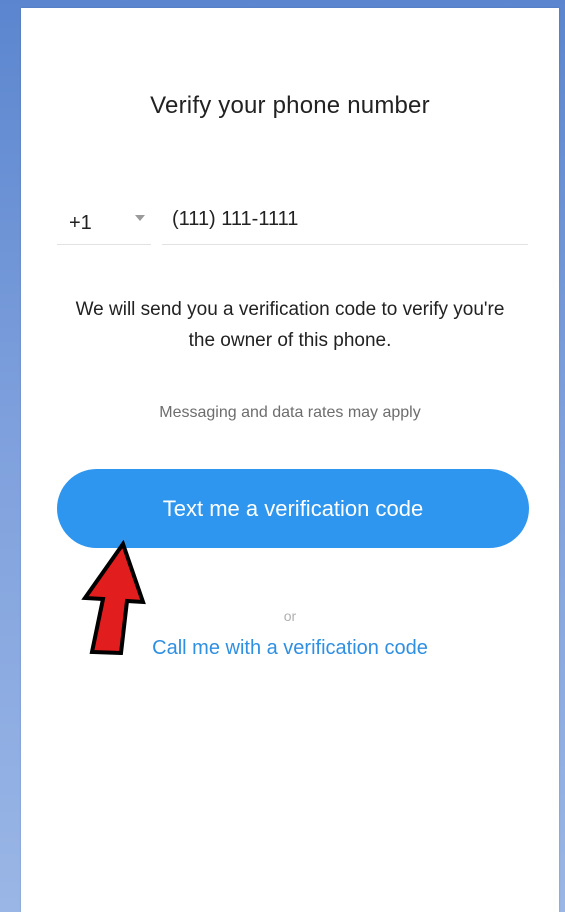 This screenshot has width=565, height=912. Describe the element at coordinates (345, 222) in the screenshot. I see `phone-number-field: (111) 111-1111` at that location.